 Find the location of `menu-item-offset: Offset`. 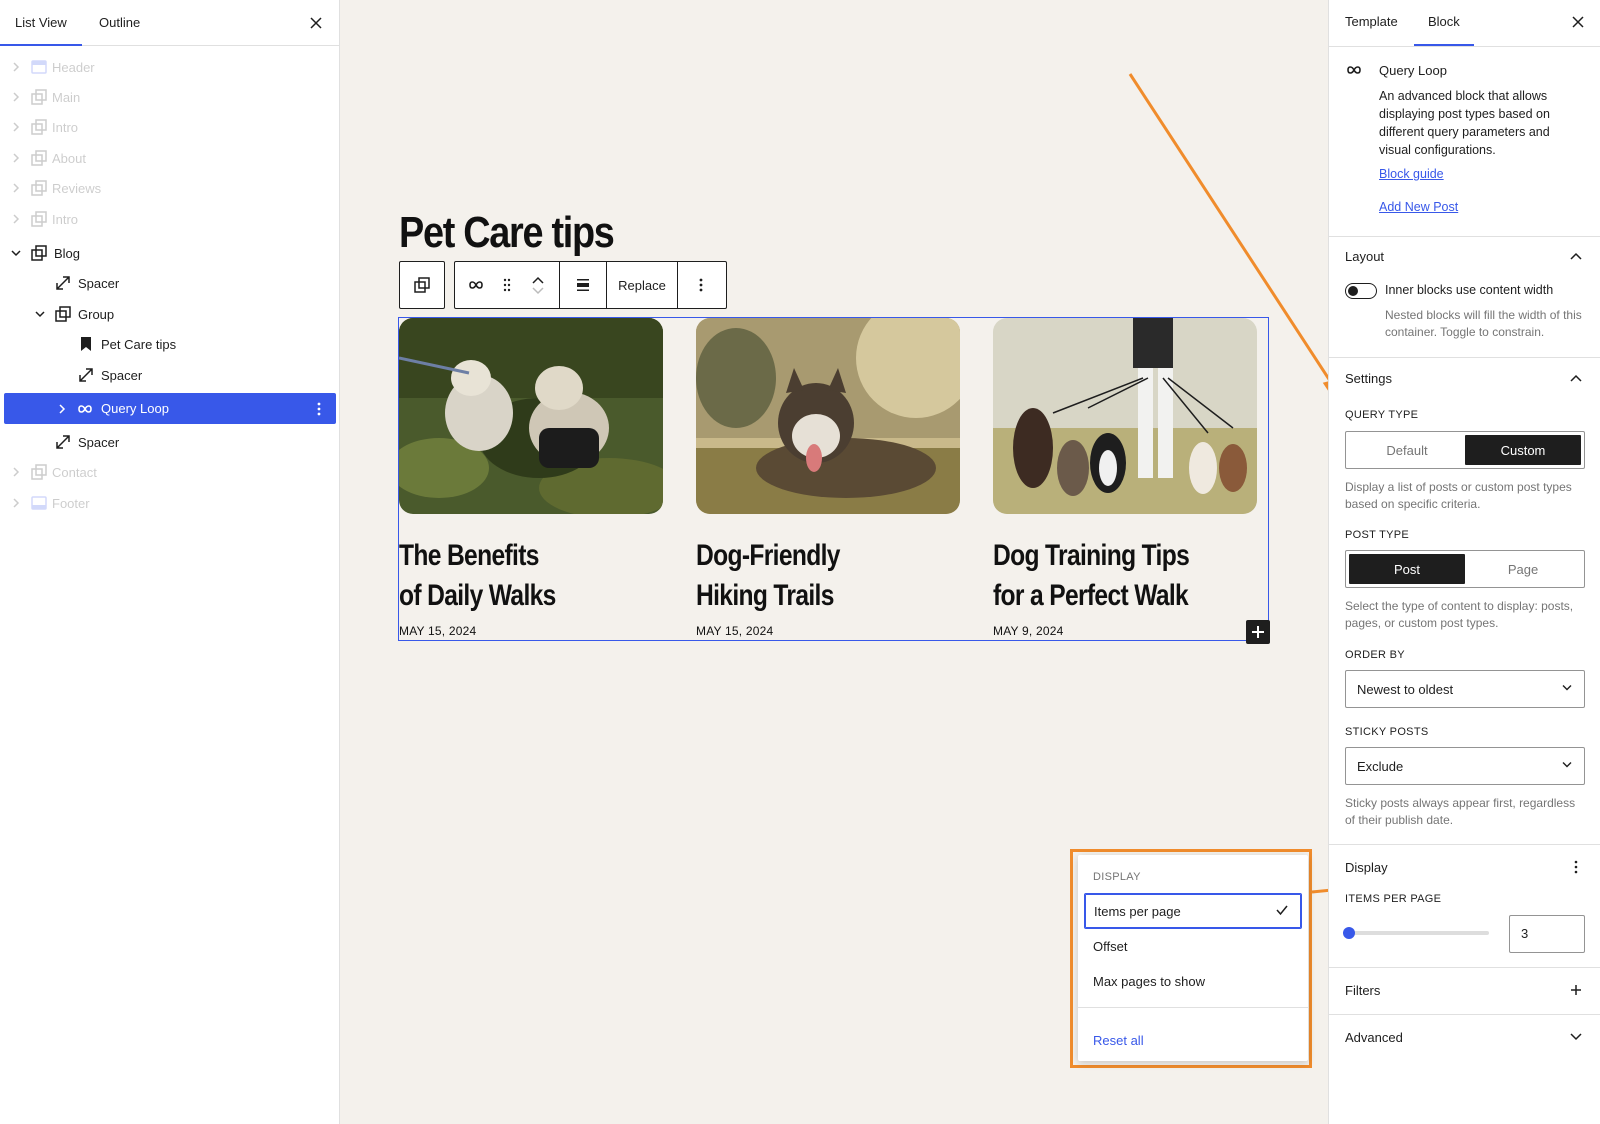

menu-item-offset: Offset is located at coordinates (1193, 946).